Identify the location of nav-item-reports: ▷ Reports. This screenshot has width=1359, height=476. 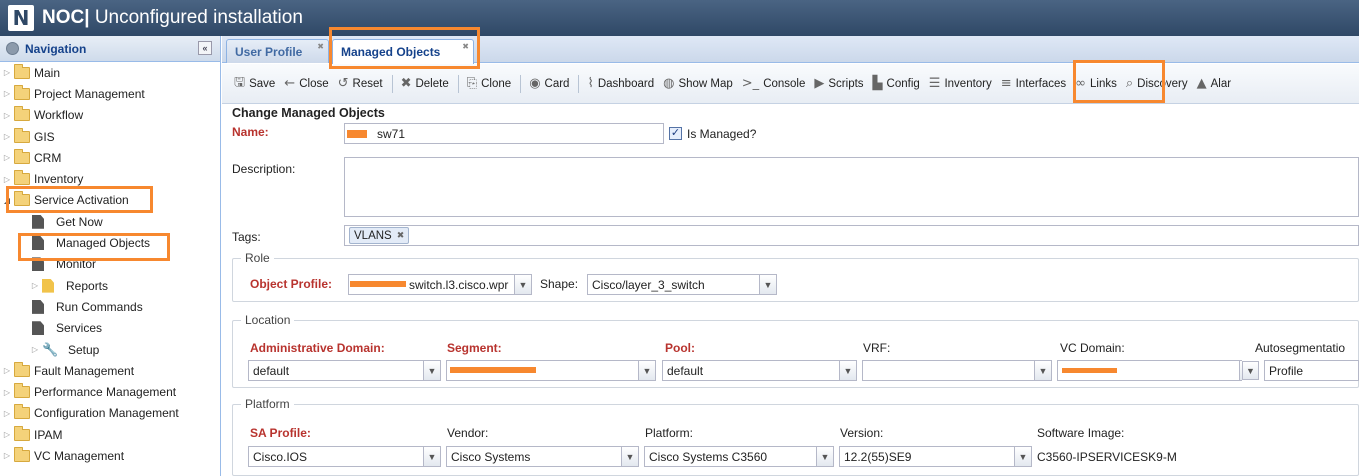
(110, 285).